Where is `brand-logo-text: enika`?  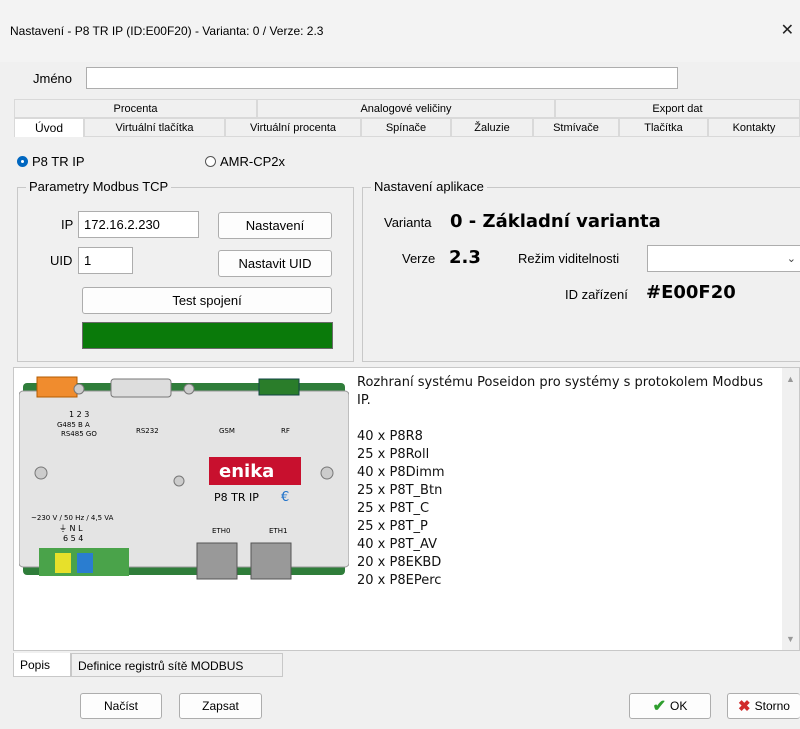 brand-logo-text: enika is located at coordinates (246, 471).